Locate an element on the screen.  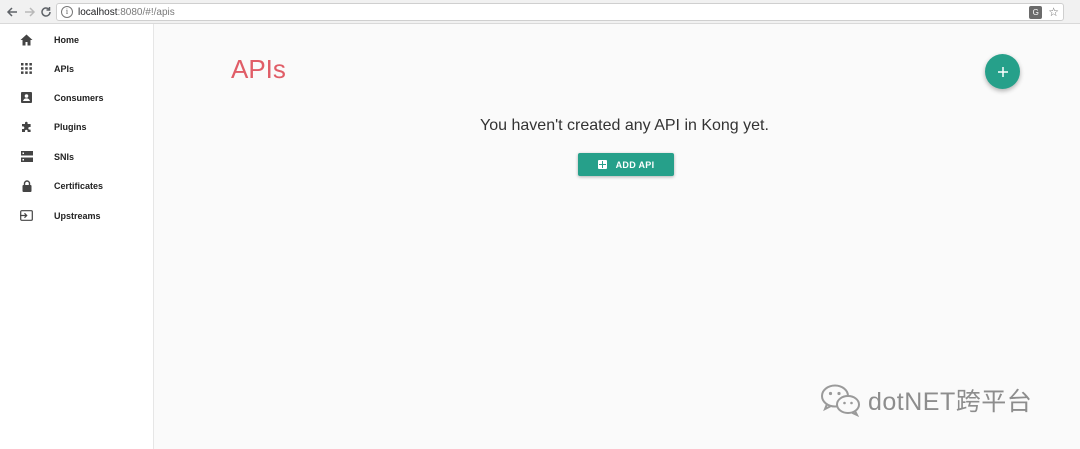
url-path: :8080/#!/apis is located at coordinates (146, 12).